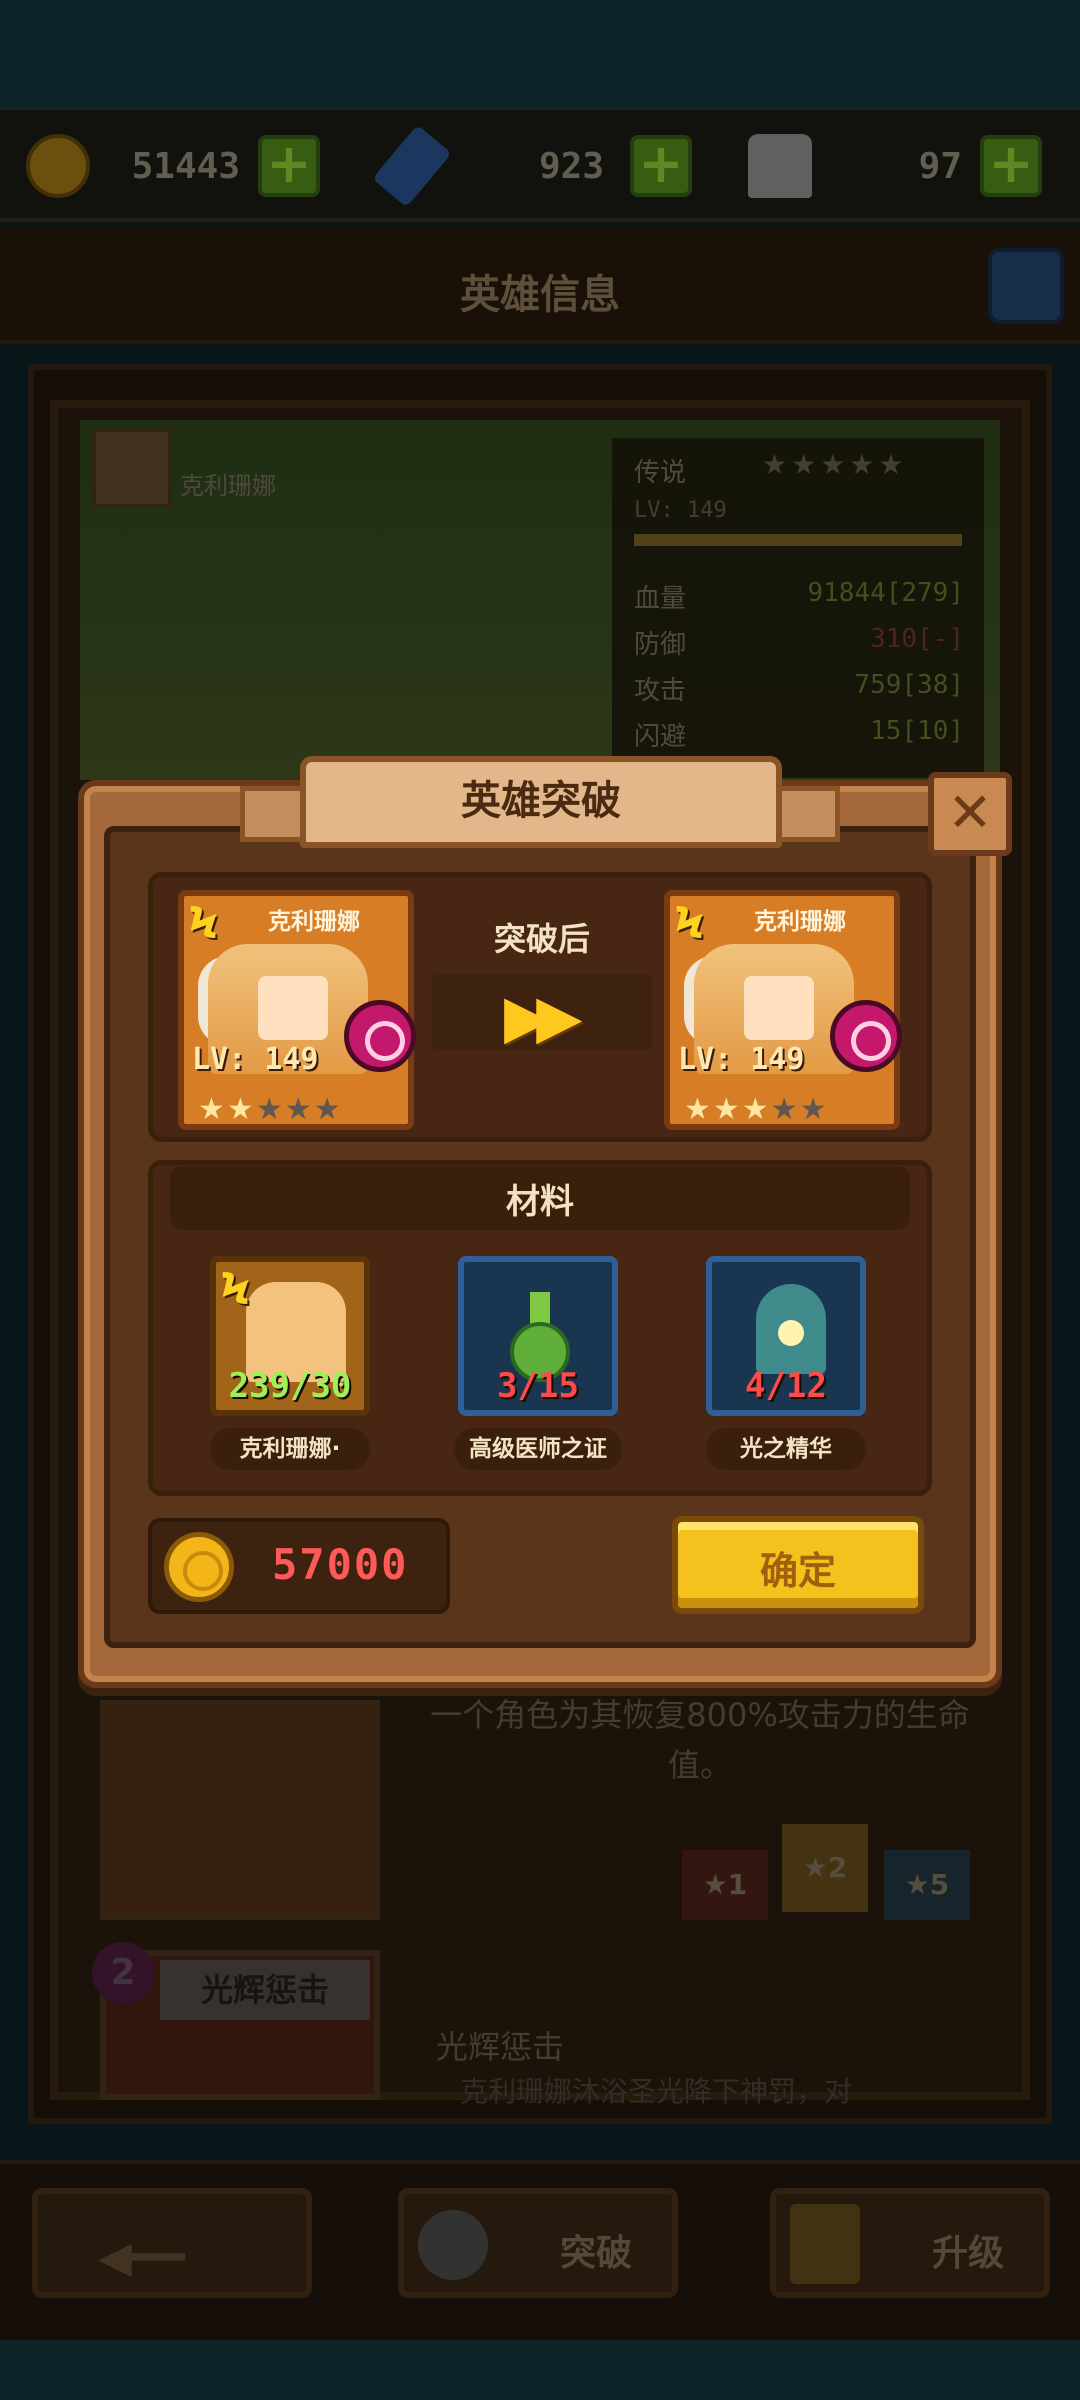 The image size is (1080, 2400). I want to click on material-count: 239/30, so click(290, 1386).